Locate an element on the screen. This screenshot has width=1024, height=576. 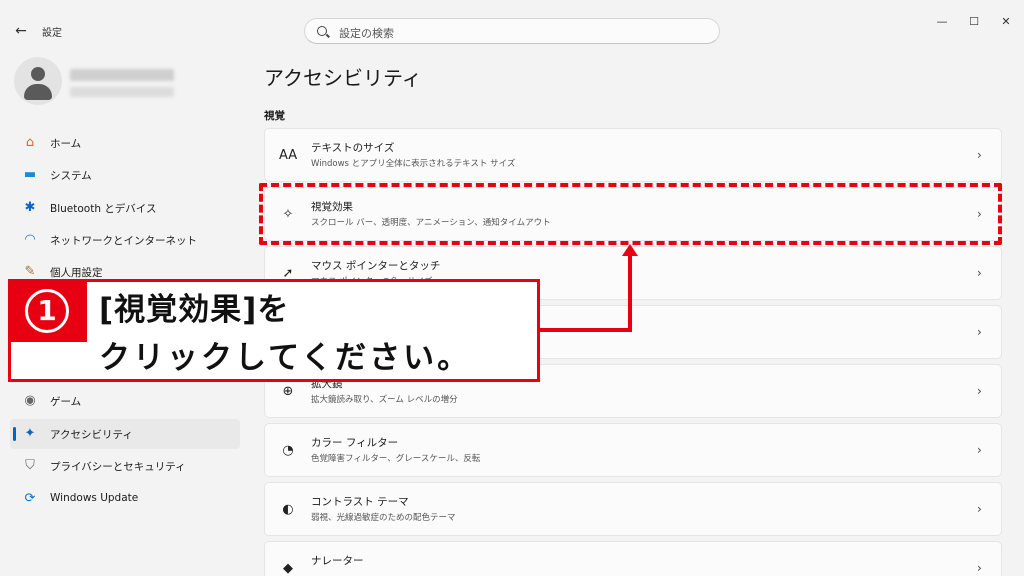
instruction-callout: 1 [視覚効果]を クリックしてください。 is located at coordinates (274, 330).